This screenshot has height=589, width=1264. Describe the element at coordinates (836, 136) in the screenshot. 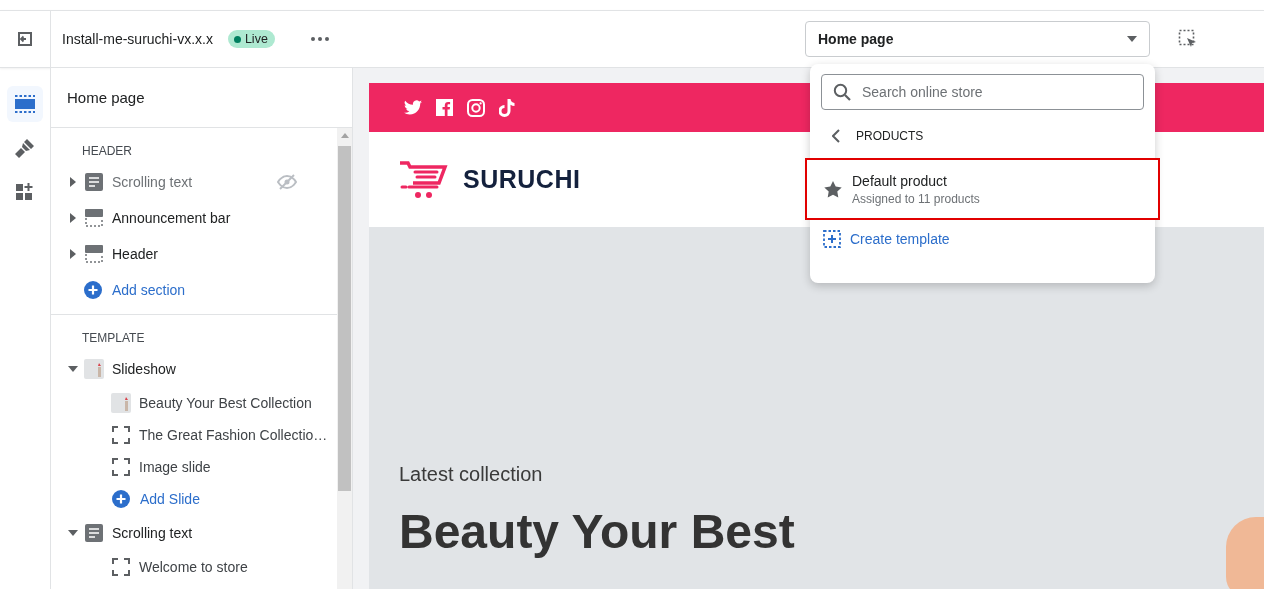

I see `chevron-left-icon` at that location.